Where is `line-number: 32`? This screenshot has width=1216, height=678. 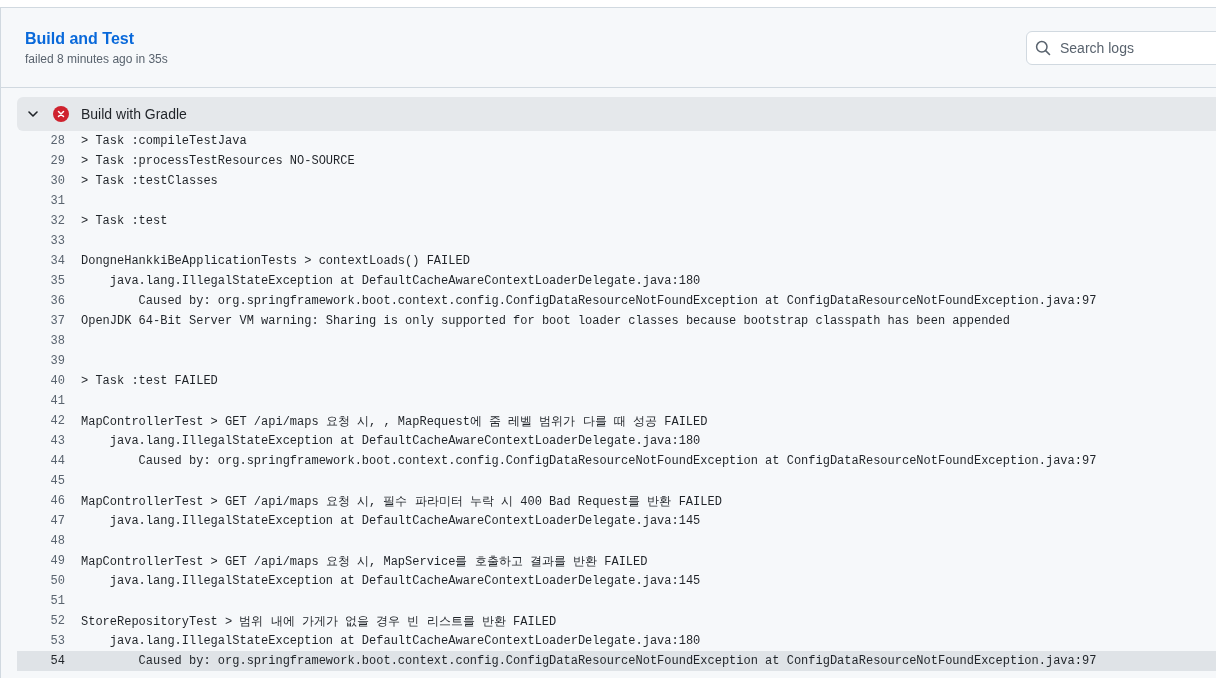 line-number: 32 is located at coordinates (41, 221).